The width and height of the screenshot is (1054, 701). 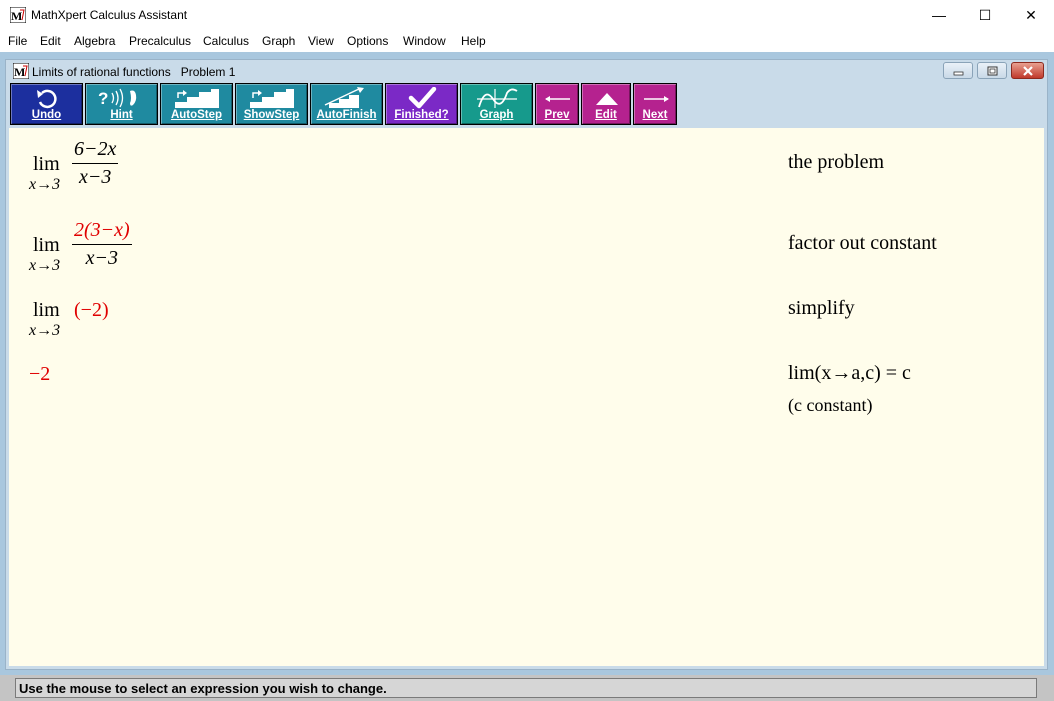 I want to click on undo-icon, so click(x=47, y=99).